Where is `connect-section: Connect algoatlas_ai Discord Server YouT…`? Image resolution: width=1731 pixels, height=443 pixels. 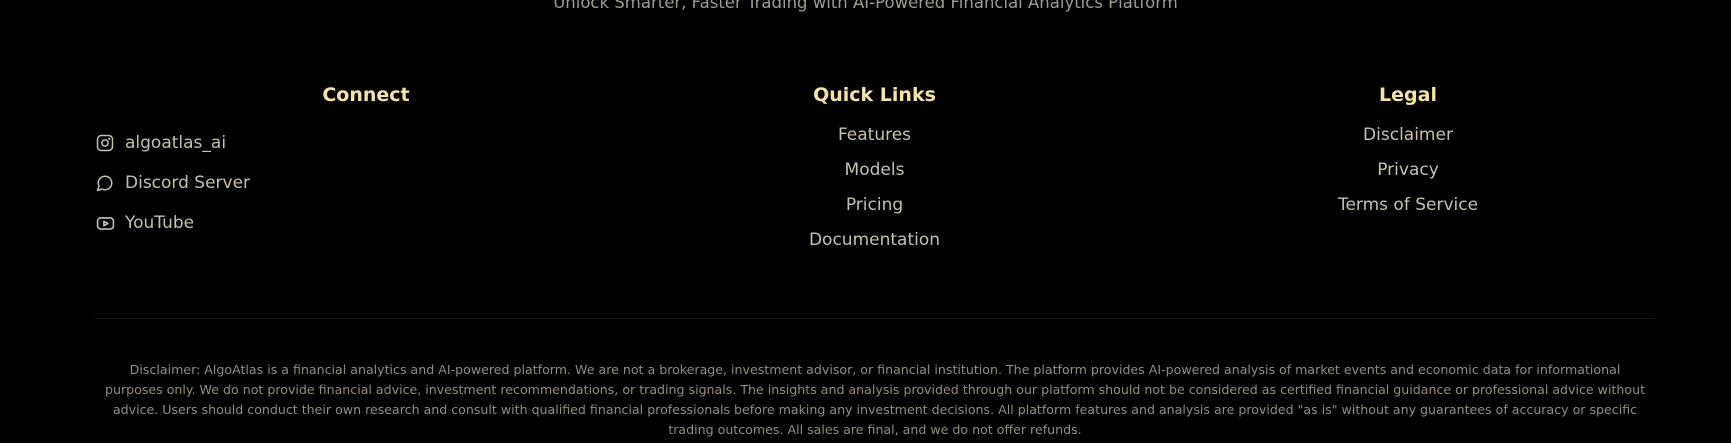 connect-section: Connect algoatlas_ai Discord Server YouT… is located at coordinates (340, 162).